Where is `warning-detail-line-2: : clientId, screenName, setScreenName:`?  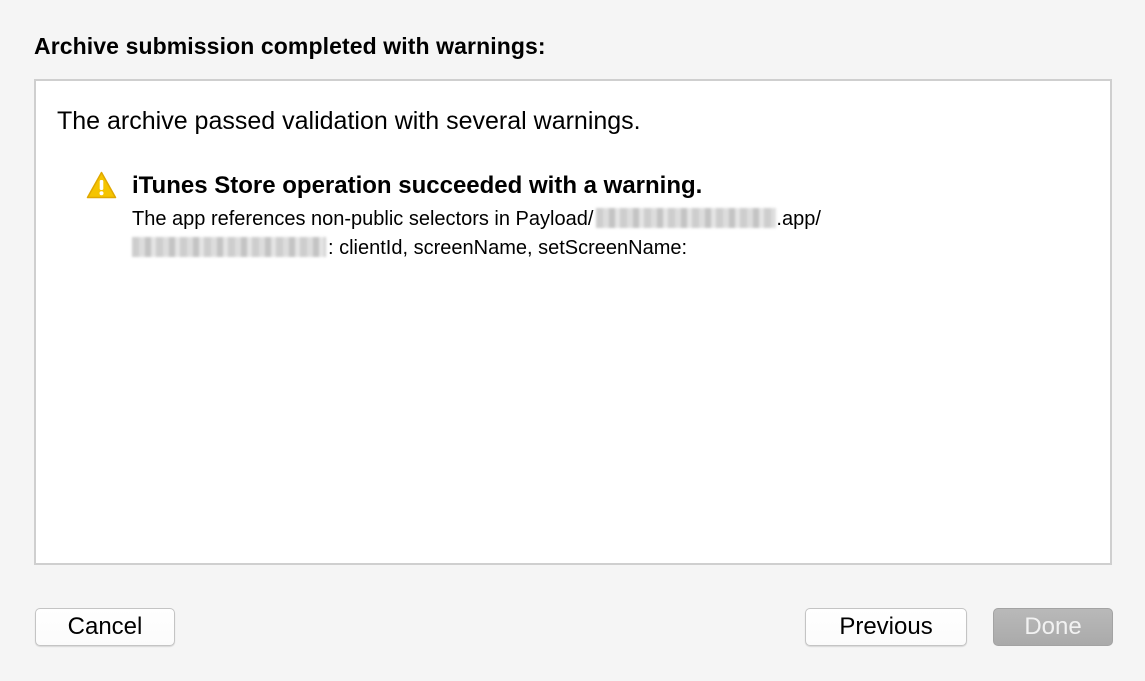
warning-detail-line-2: : clientId, screenName, setScreenName: is located at coordinates (476, 248).